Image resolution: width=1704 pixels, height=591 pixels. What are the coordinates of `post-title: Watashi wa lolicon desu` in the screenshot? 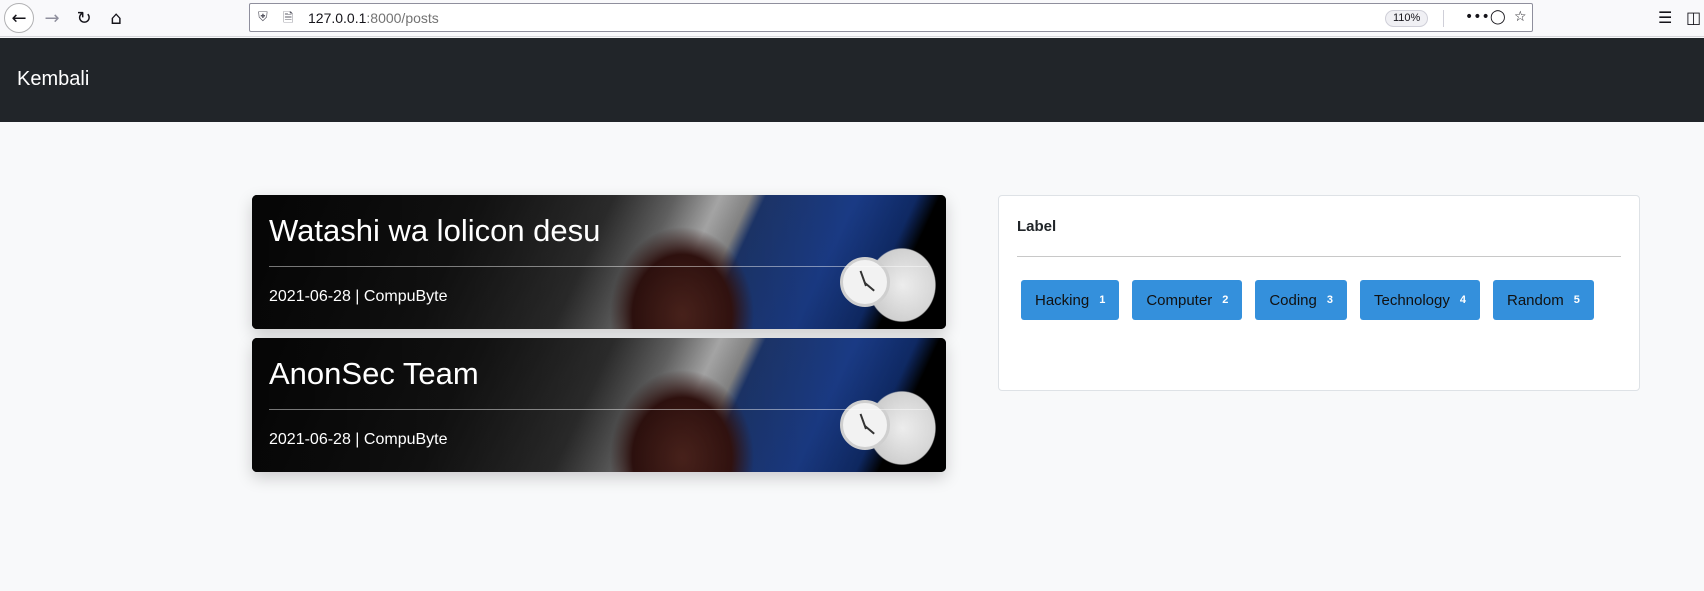 It's located at (434, 231).